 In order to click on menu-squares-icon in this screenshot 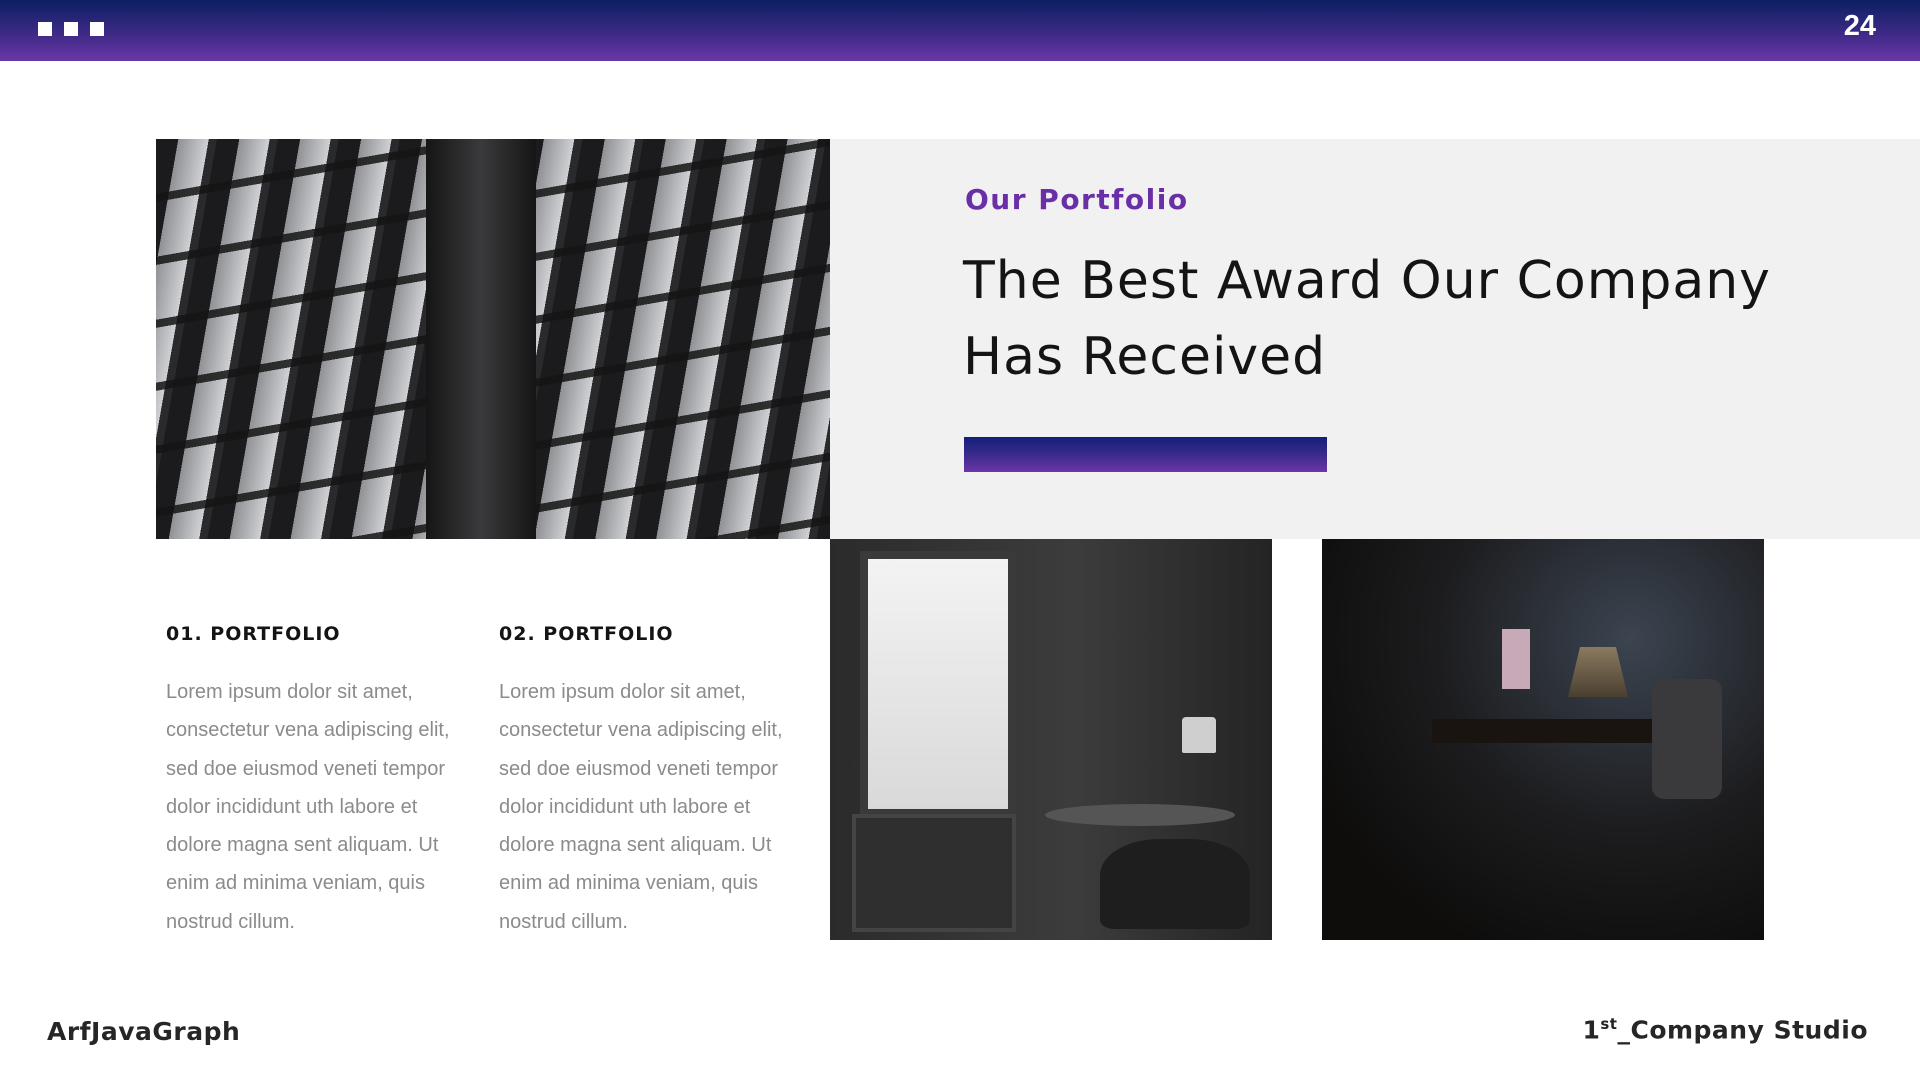, I will do `click(71, 29)`.